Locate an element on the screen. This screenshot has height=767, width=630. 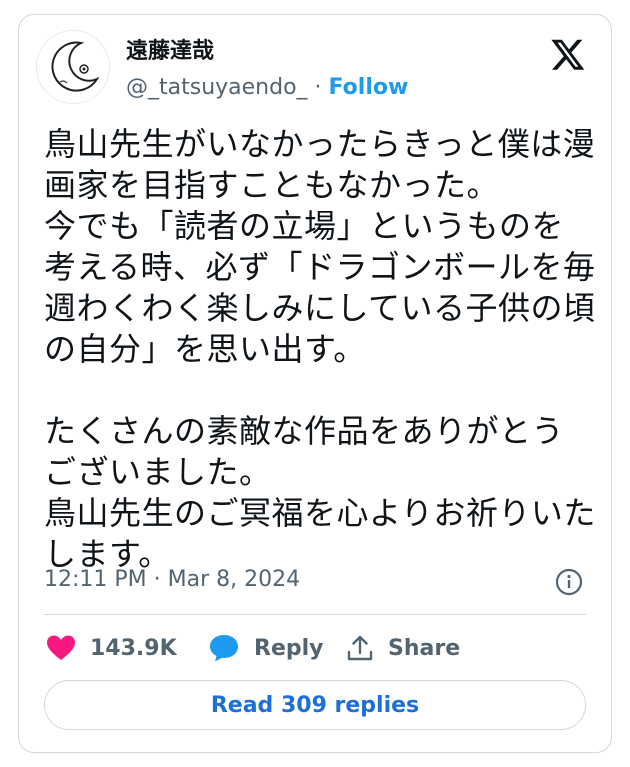
reply-label: Reply is located at coordinates (289, 648).